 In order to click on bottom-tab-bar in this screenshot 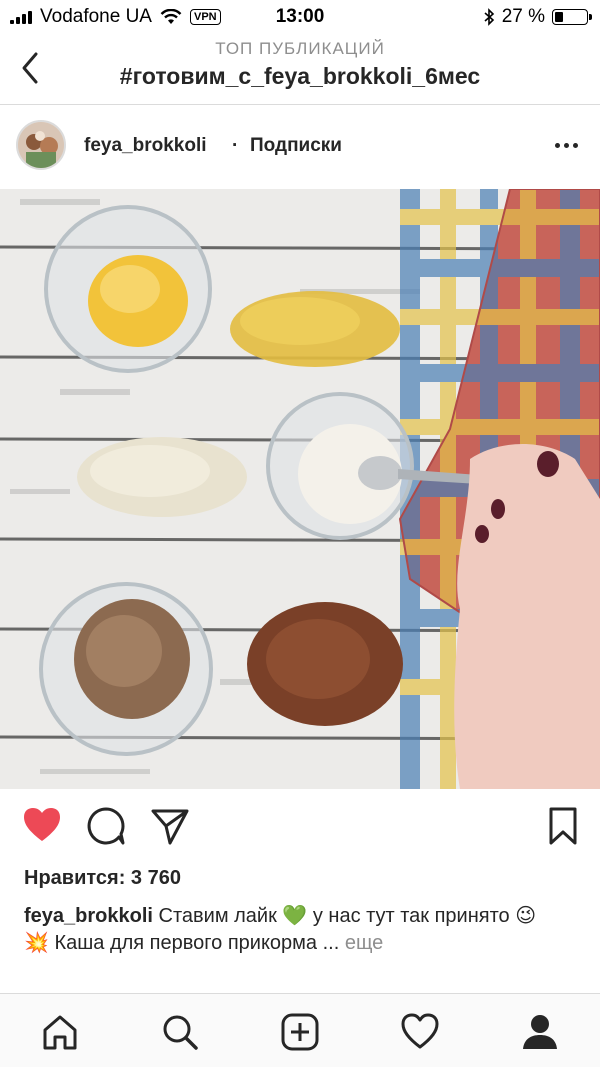, I will do `click(300, 1030)`.